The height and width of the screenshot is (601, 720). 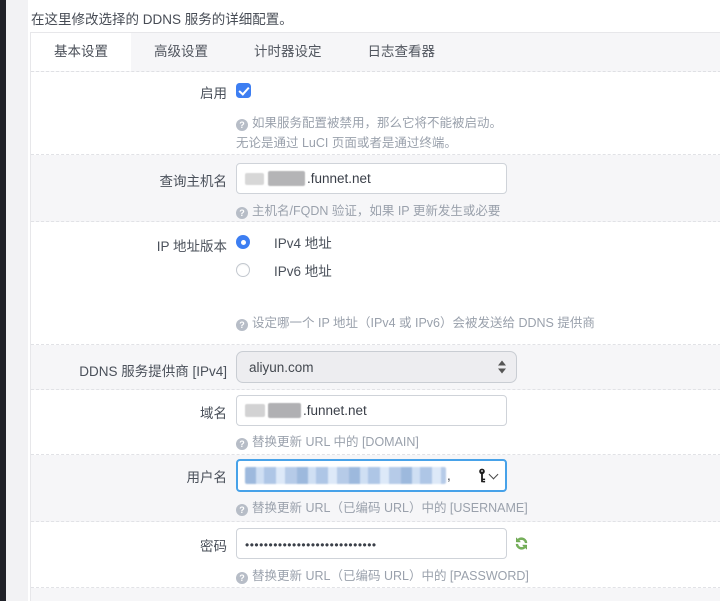 I want to click on password-manager-button, so click(x=488, y=476).